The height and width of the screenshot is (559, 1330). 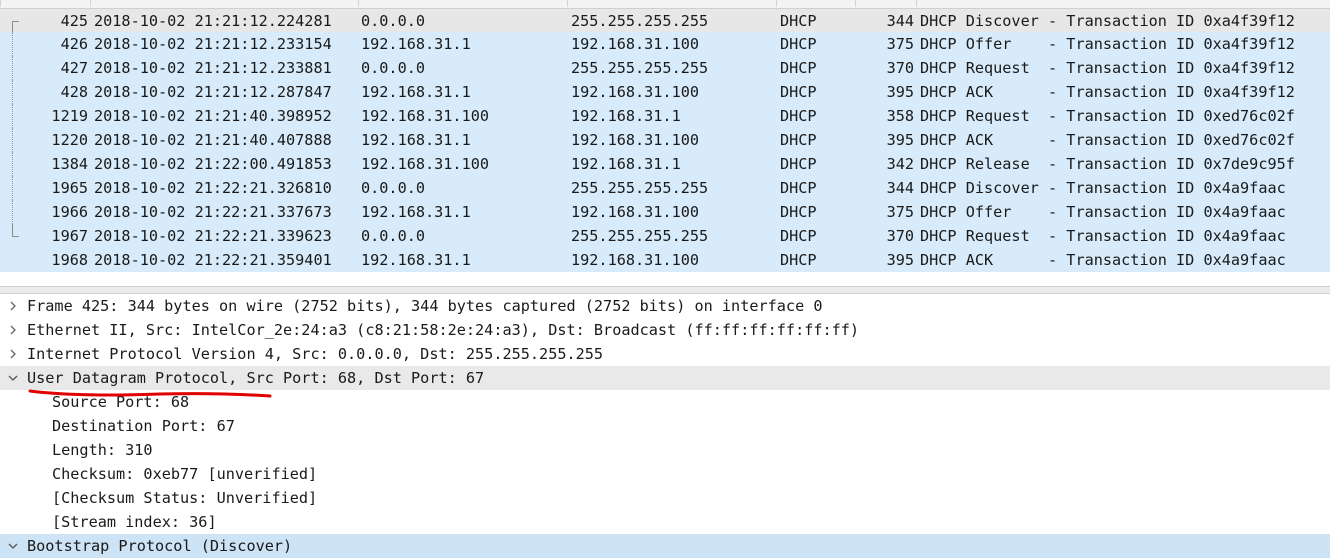 What do you see at coordinates (213, 188) in the screenshot?
I see `cell-time: 2018-10-02 21:22:21.326810` at bounding box center [213, 188].